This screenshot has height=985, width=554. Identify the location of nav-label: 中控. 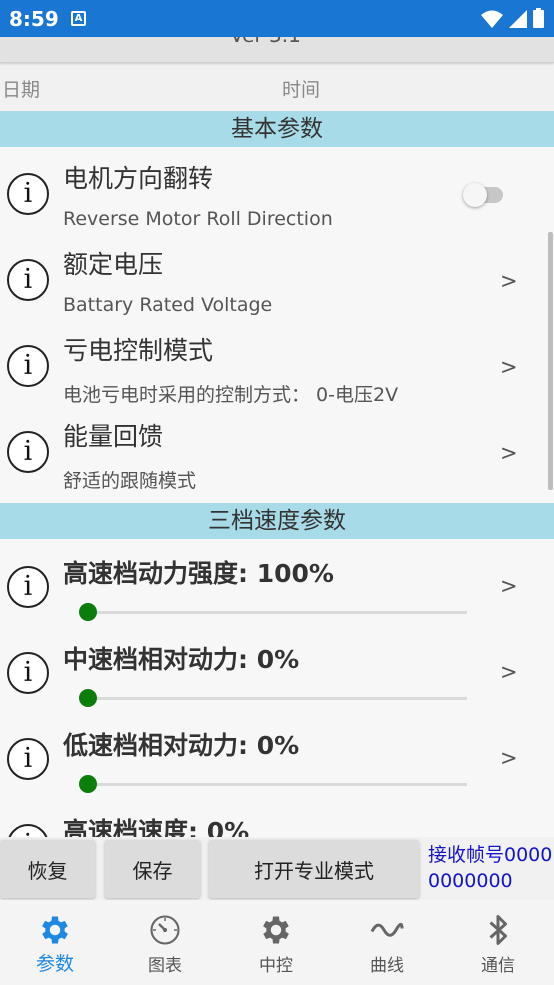
(276, 966).